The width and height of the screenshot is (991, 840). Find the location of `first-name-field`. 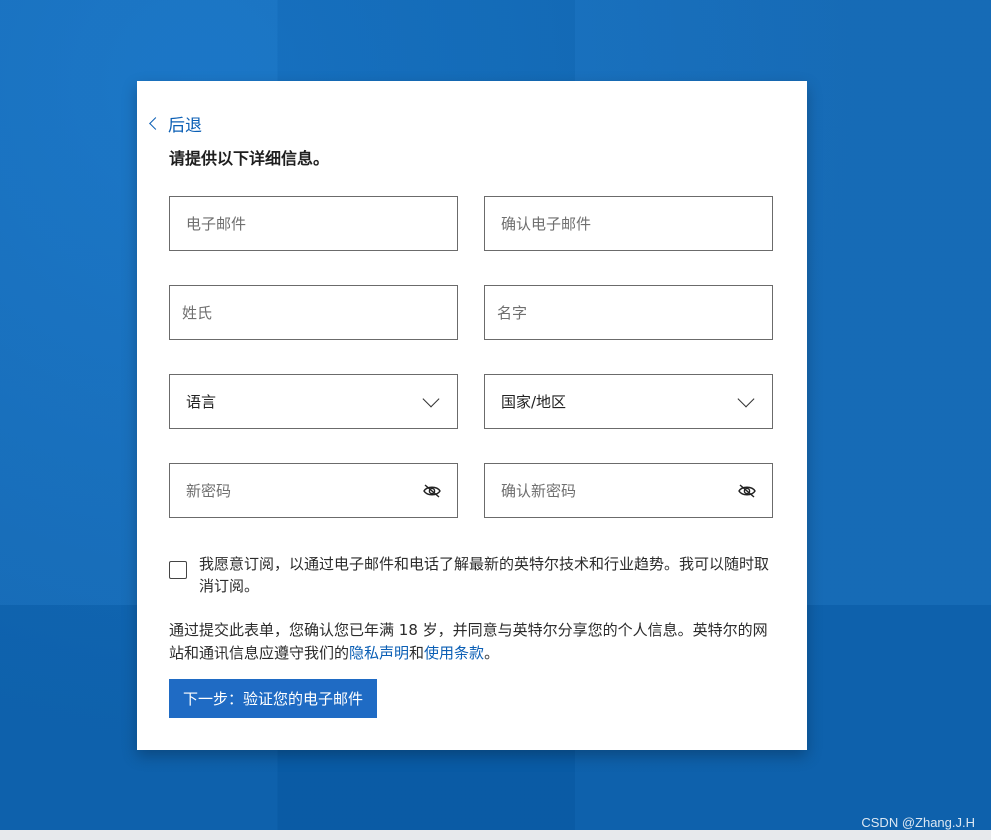

first-name-field is located at coordinates (628, 312).